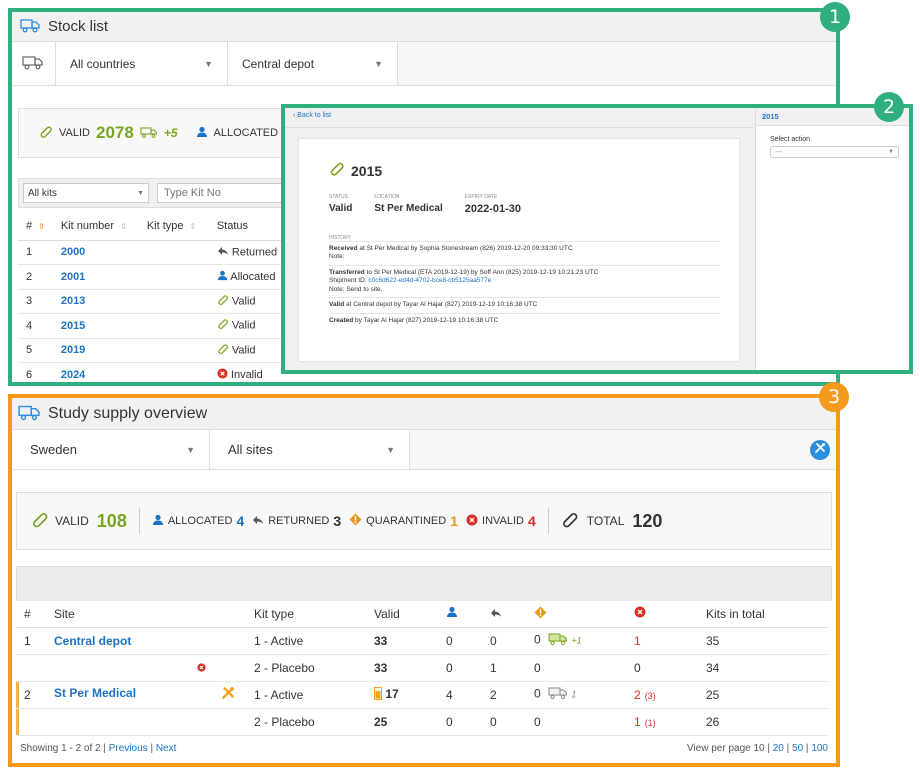  What do you see at coordinates (173, 226) in the screenshot?
I see `col-kit-type-header: Kit type ⇕` at bounding box center [173, 226].